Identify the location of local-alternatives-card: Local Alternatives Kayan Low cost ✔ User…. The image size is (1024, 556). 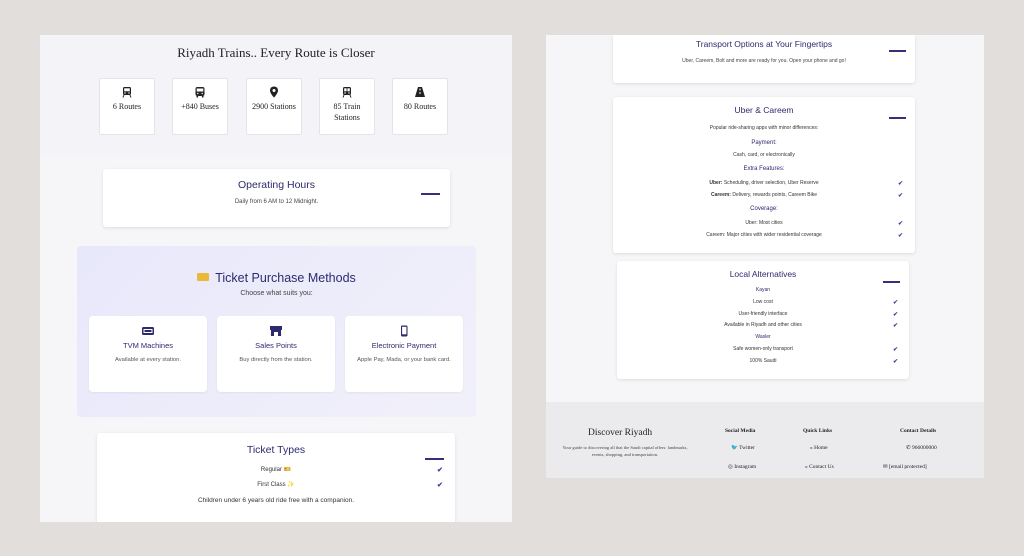
(763, 320).